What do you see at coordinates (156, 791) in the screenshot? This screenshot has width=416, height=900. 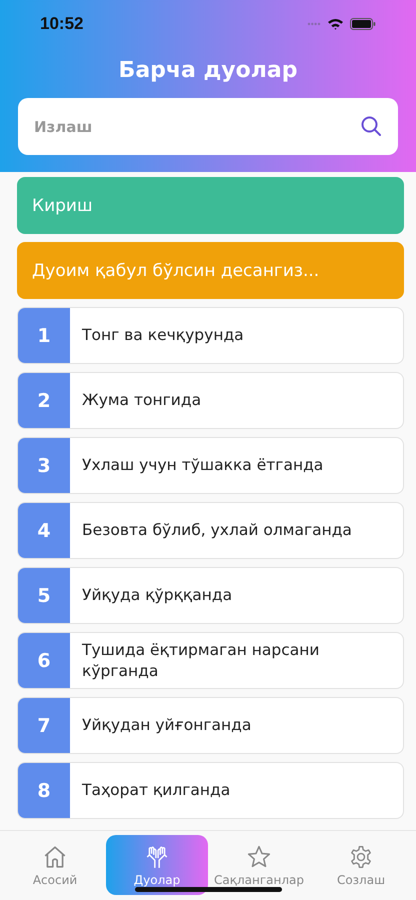 I see `dua-title: Таҳорат қилганда` at bounding box center [156, 791].